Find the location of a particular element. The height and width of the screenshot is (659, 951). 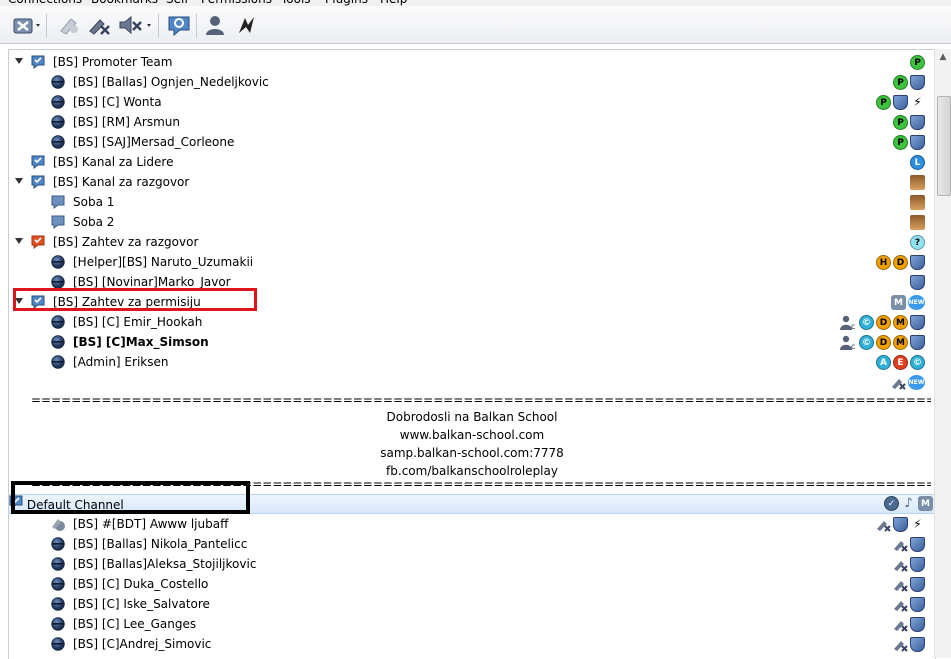

contact-icon: c is located at coordinates (848, 343).